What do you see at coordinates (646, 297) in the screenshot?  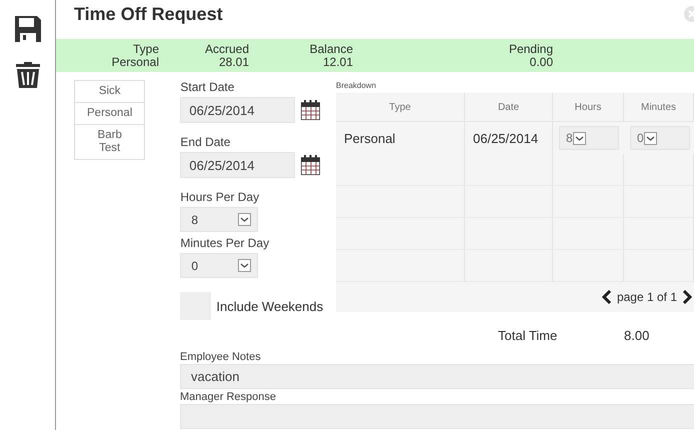 I see `page-indicator: page 1 of 1` at bounding box center [646, 297].